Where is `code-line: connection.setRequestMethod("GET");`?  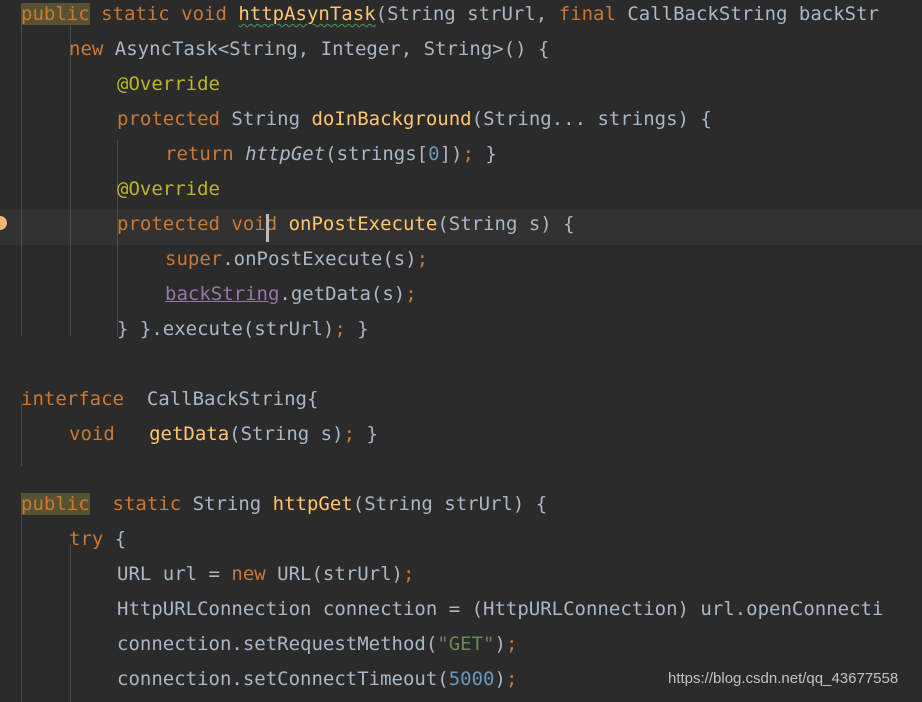
code-line: connection.setRequestMethod("GET"); is located at coordinates (317, 644).